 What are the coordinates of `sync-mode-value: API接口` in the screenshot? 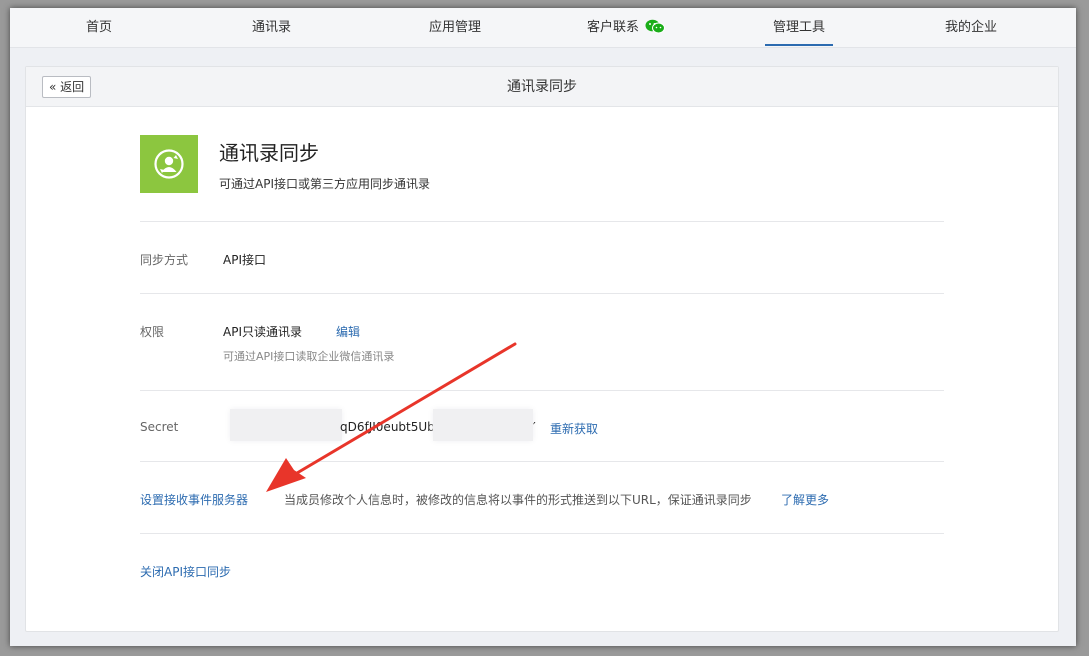 It's located at (244, 260).